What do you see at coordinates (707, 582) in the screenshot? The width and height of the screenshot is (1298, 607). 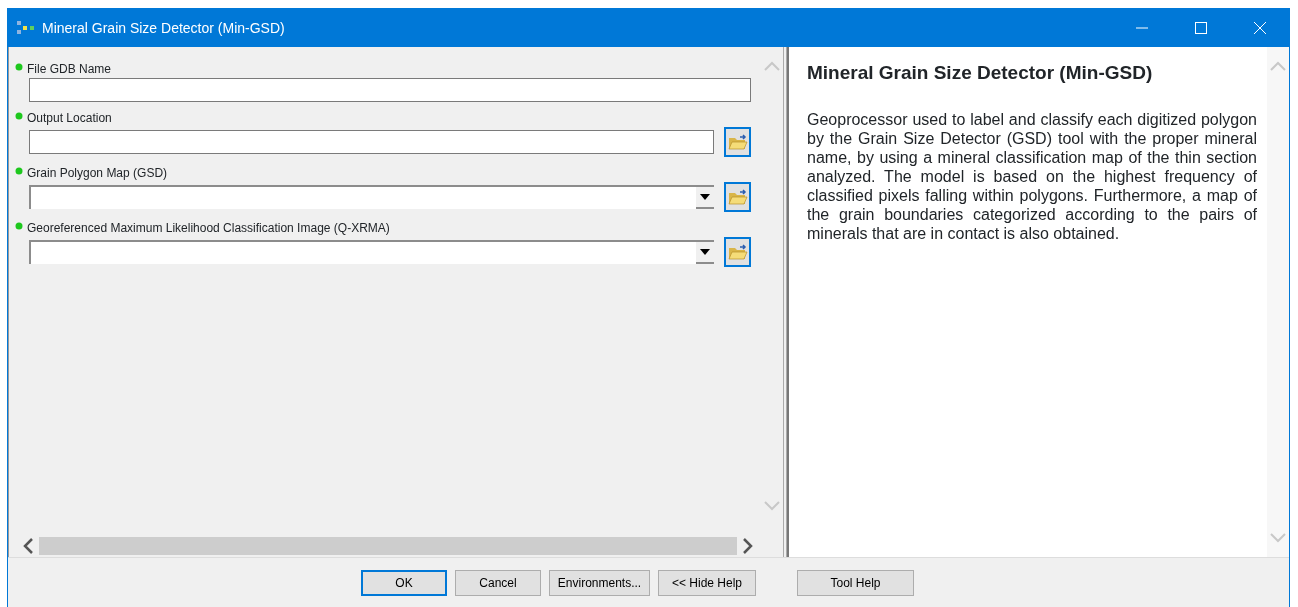 I see `dialog-button: << Hide Help` at bounding box center [707, 582].